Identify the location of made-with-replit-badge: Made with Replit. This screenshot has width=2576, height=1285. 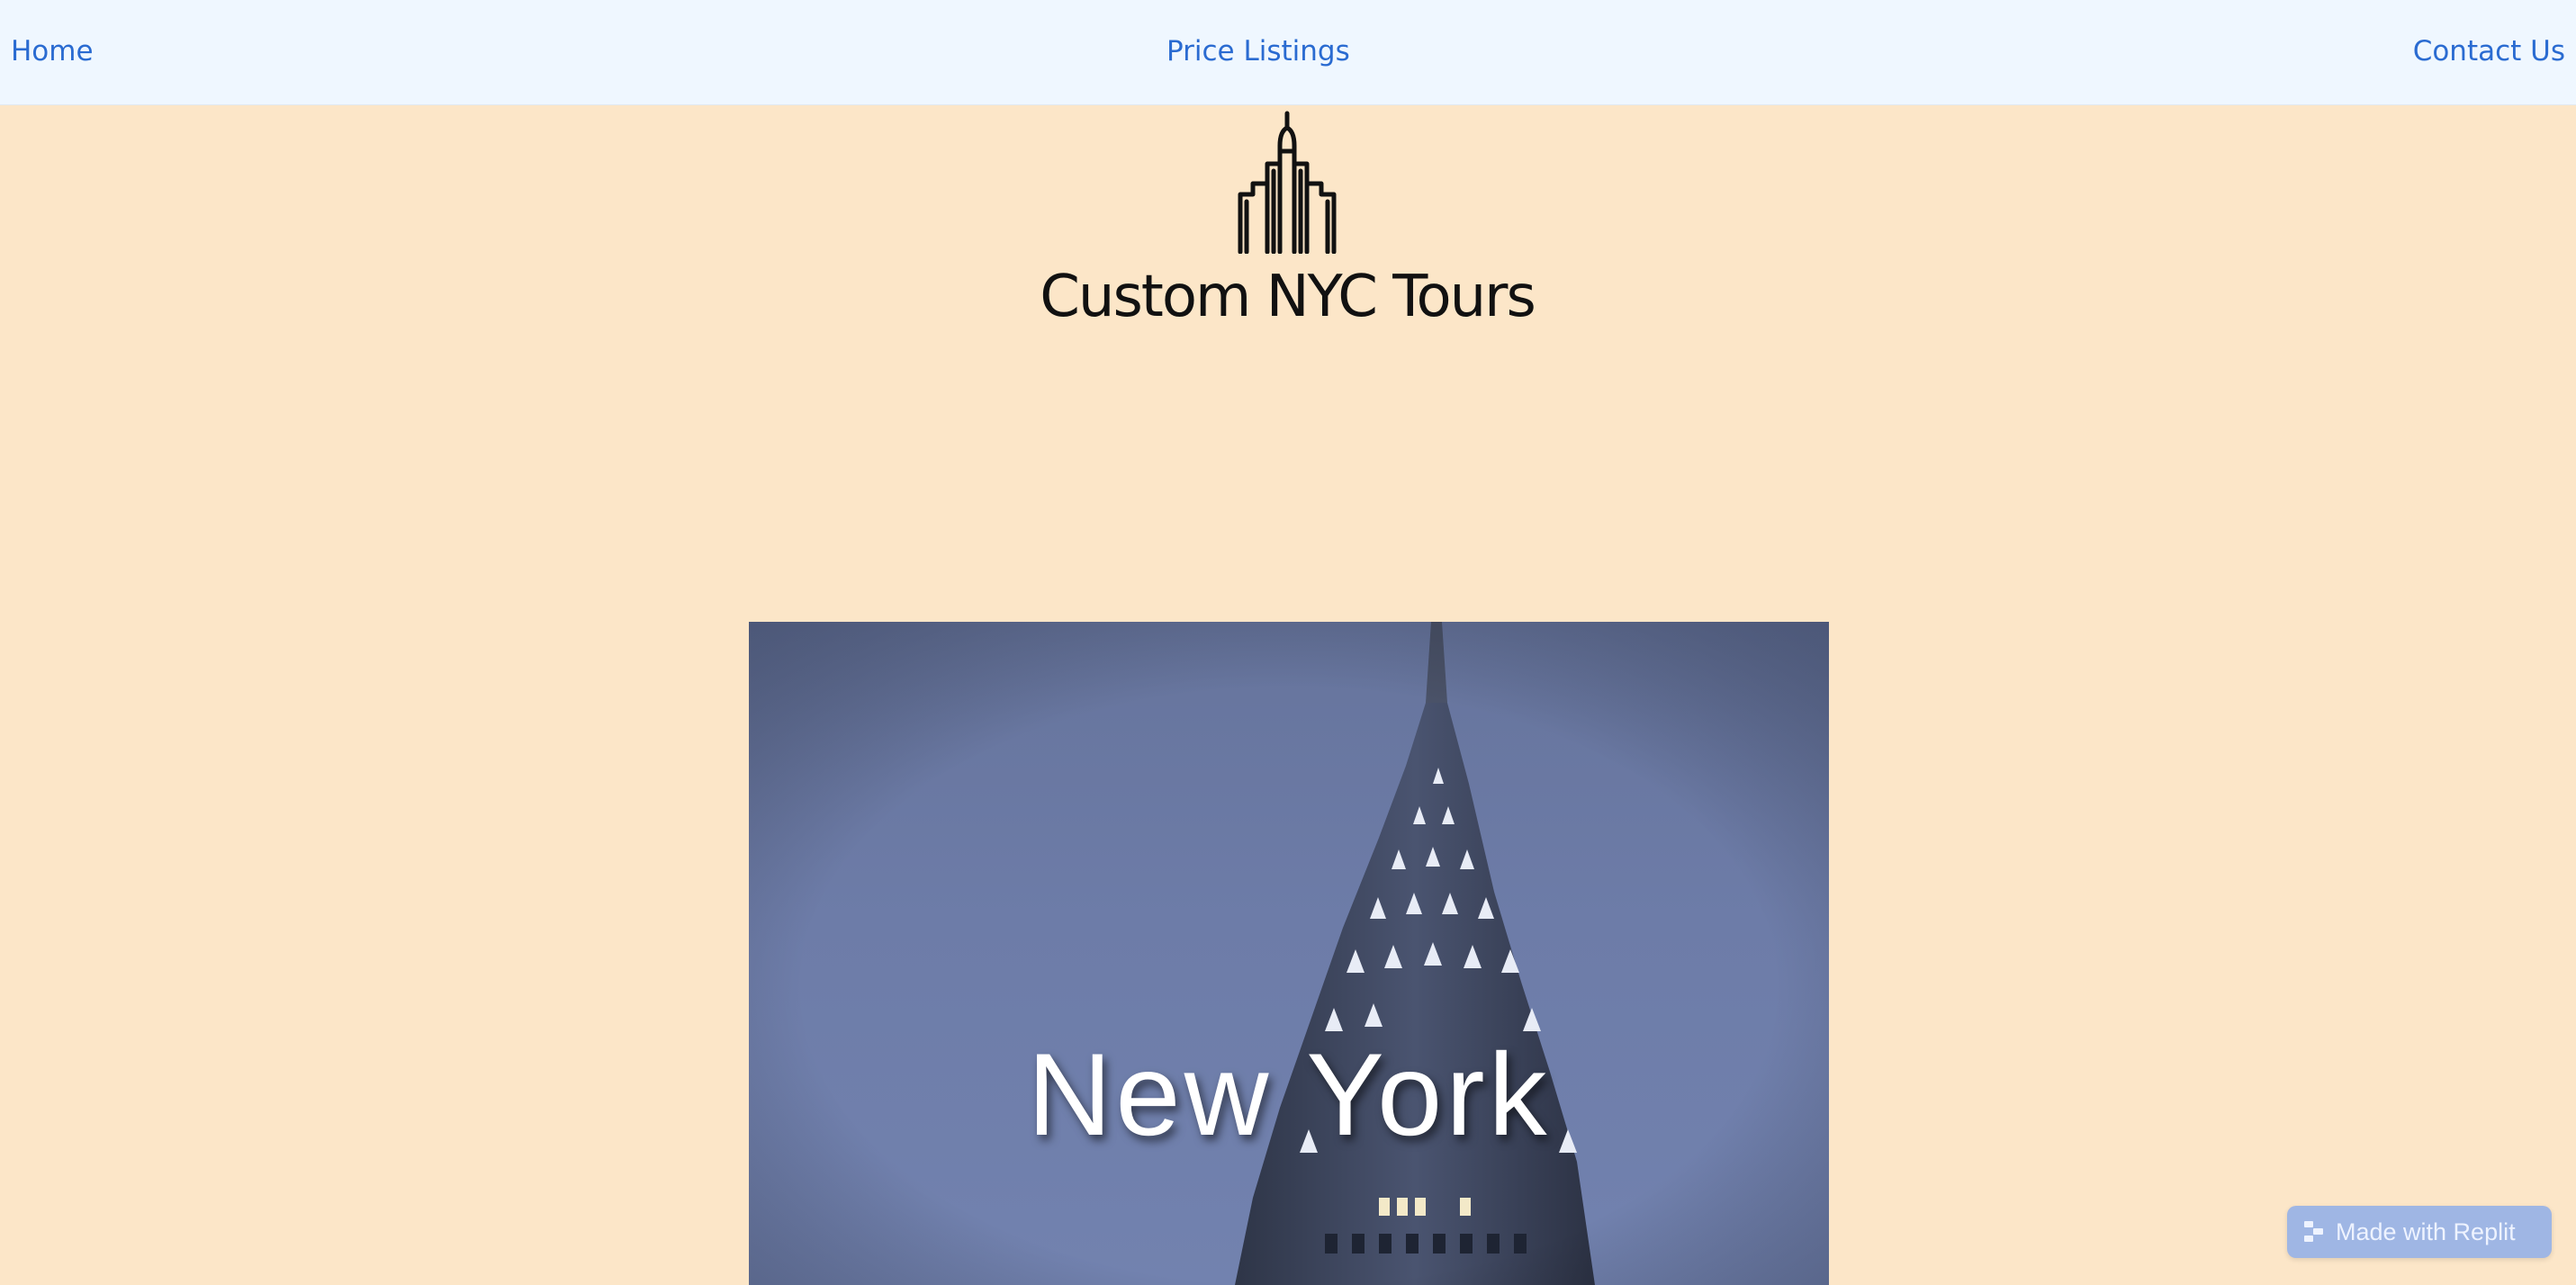
(2419, 1232).